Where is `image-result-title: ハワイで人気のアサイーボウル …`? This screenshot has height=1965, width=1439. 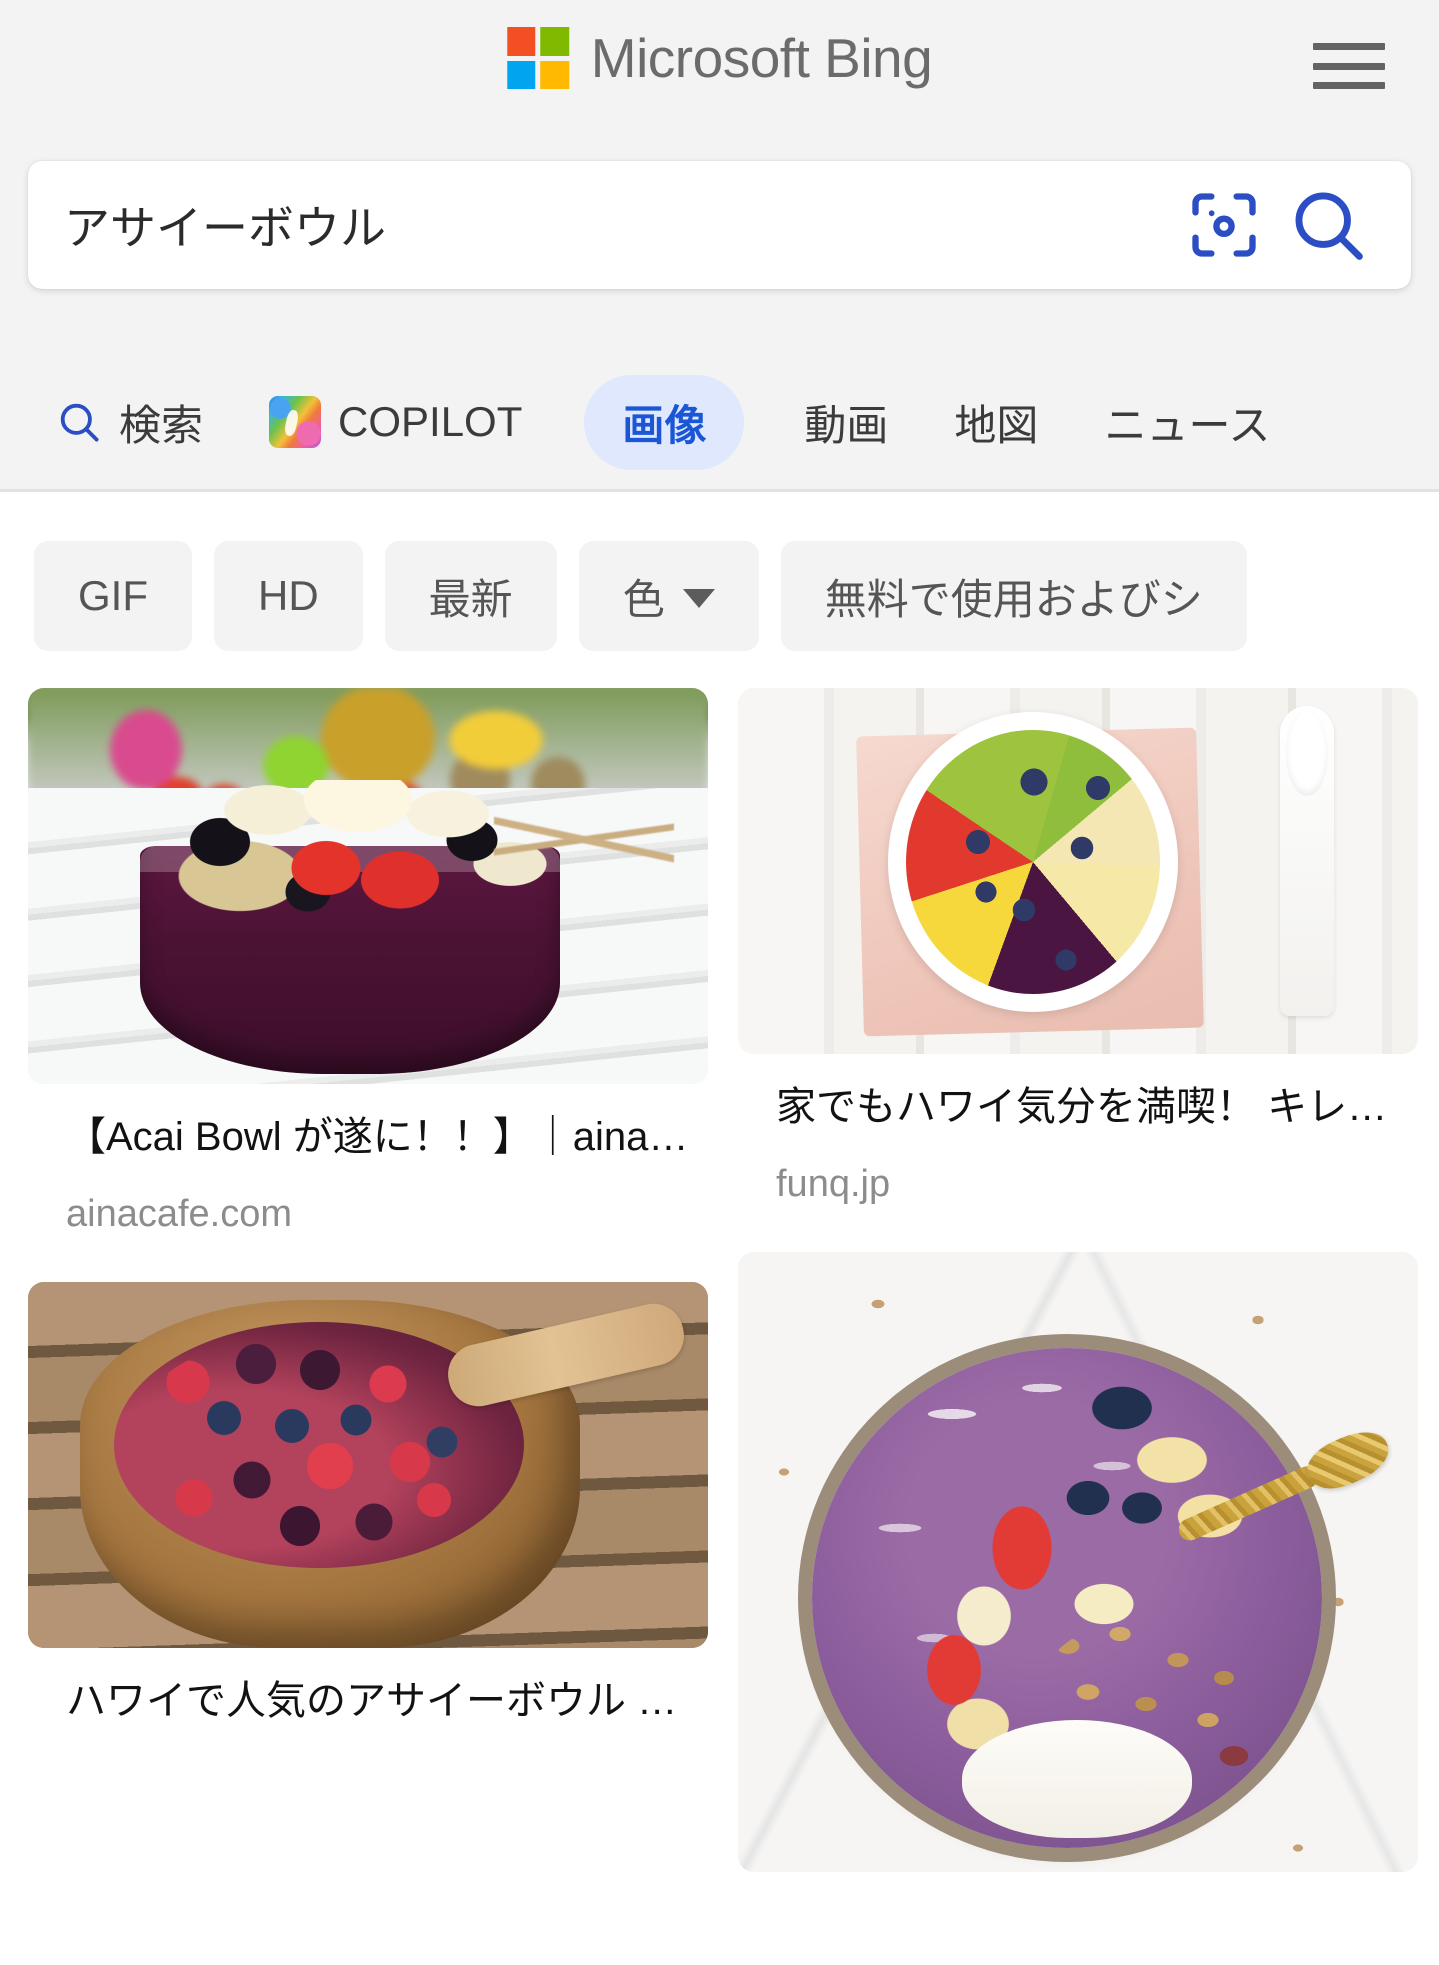
image-result-title: ハワイで人気のアサイーボウル … is located at coordinates (387, 1701).